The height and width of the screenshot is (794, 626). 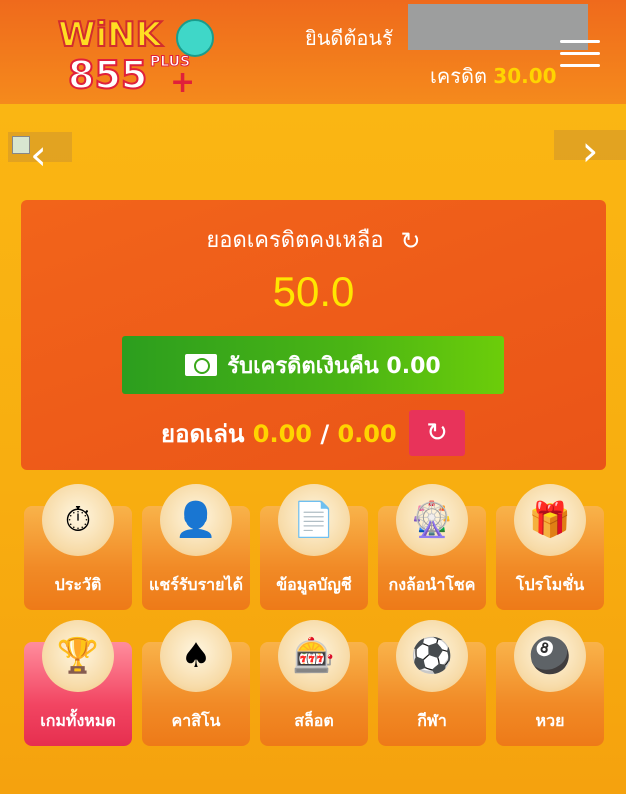 What do you see at coordinates (314, 656) in the screenshot?
I see `slot-machine-icon: 🎰` at bounding box center [314, 656].